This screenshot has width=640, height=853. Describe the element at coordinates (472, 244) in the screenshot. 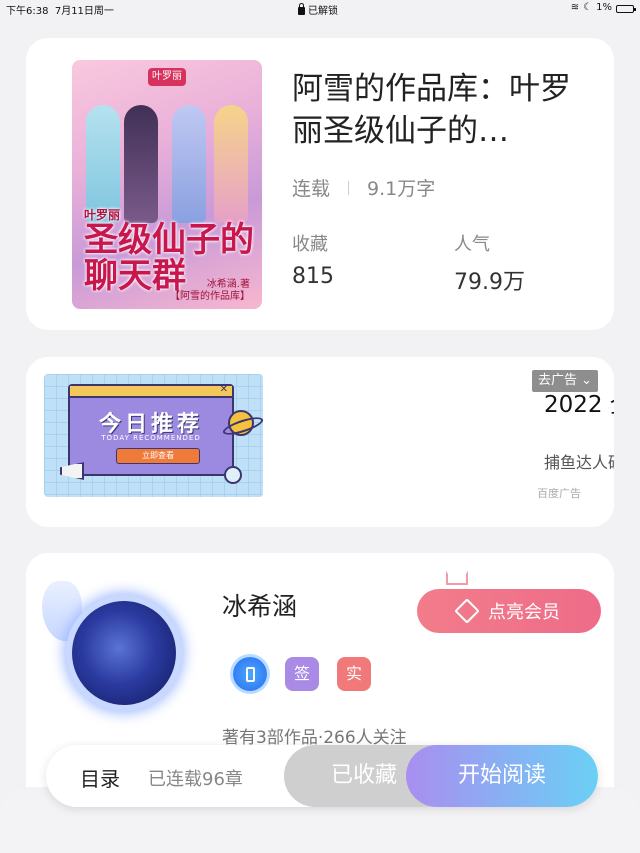

I see `popularity-label: 人气` at that location.